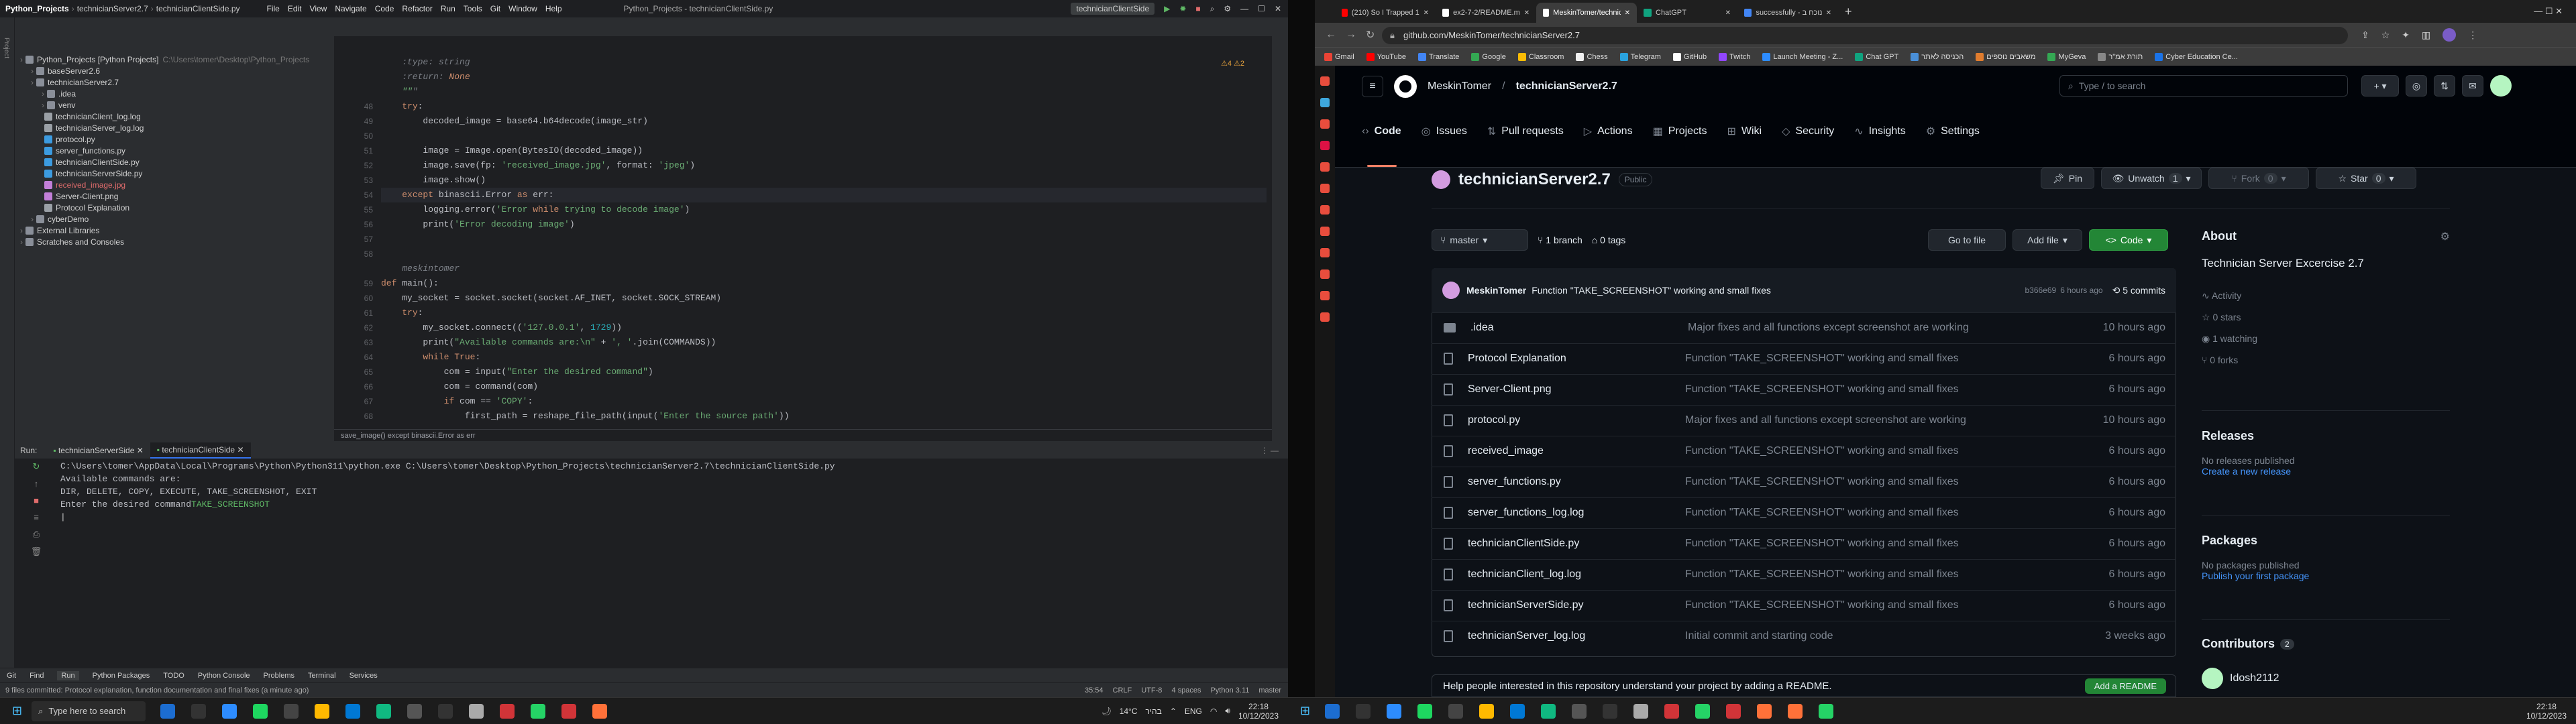  Describe the element at coordinates (1441, 180) in the screenshot. I see `owner-avatar` at that location.